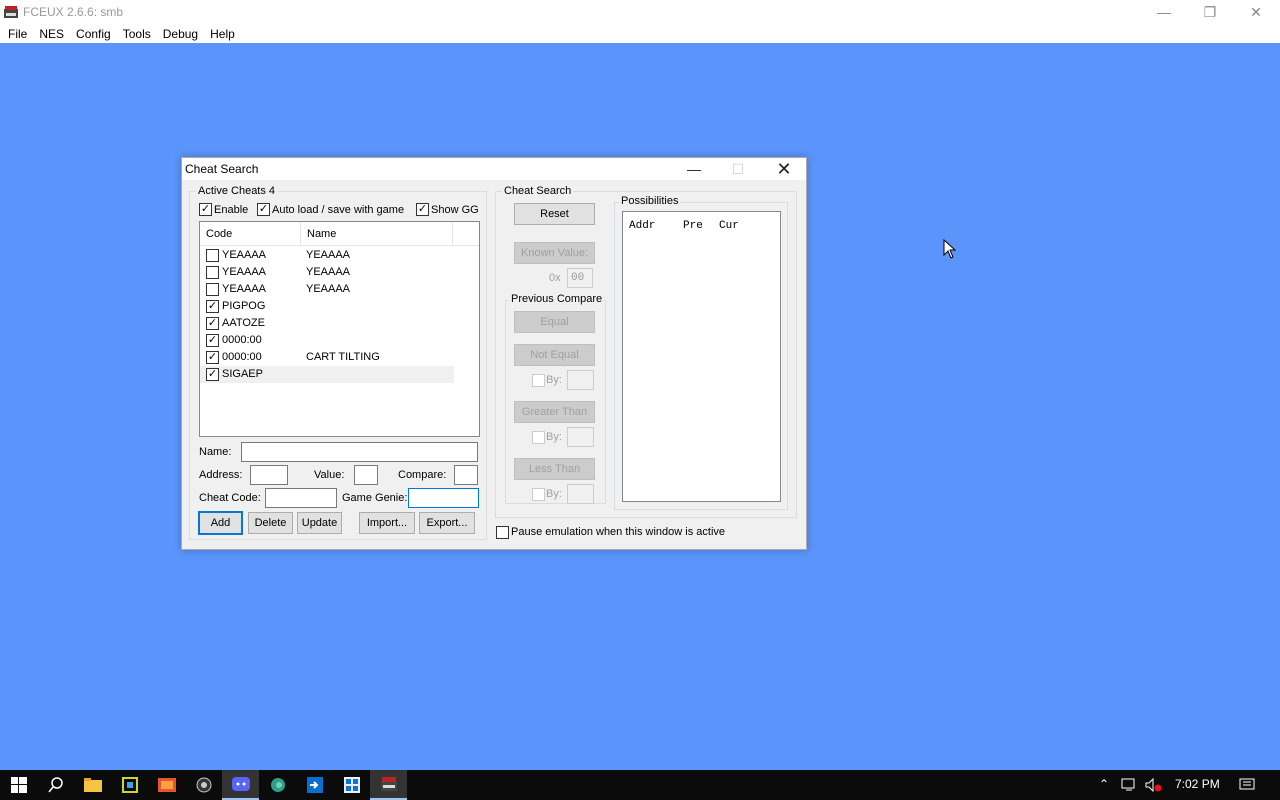  I want to click on discord-icon, so click(240, 785).